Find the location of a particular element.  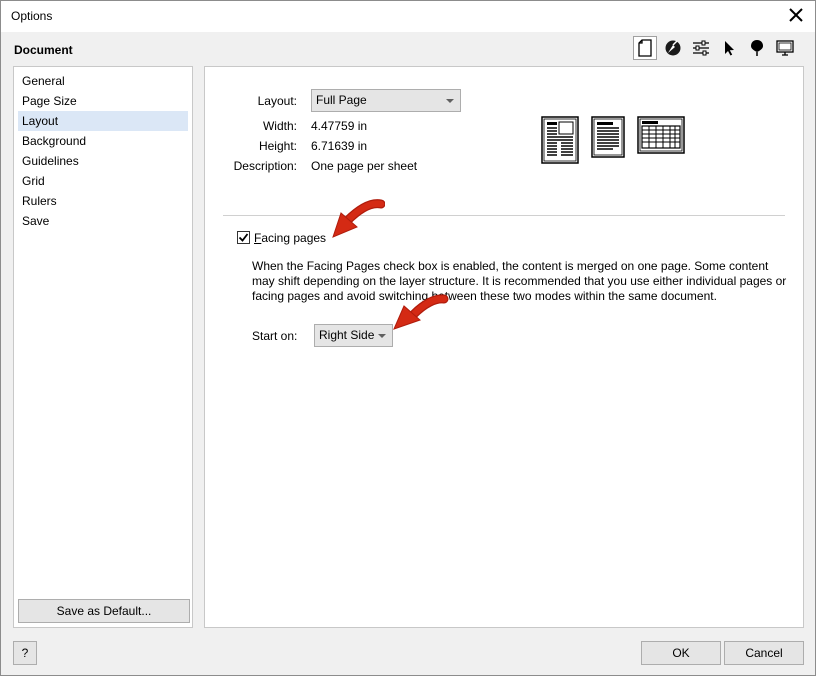

document-category-button is located at coordinates (645, 48).